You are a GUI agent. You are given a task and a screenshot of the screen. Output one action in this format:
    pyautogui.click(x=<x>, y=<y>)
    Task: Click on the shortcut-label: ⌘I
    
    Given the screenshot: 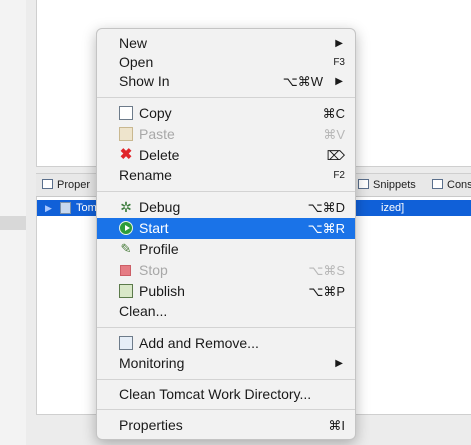 What is the action you would take?
    pyautogui.click(x=336, y=425)
    